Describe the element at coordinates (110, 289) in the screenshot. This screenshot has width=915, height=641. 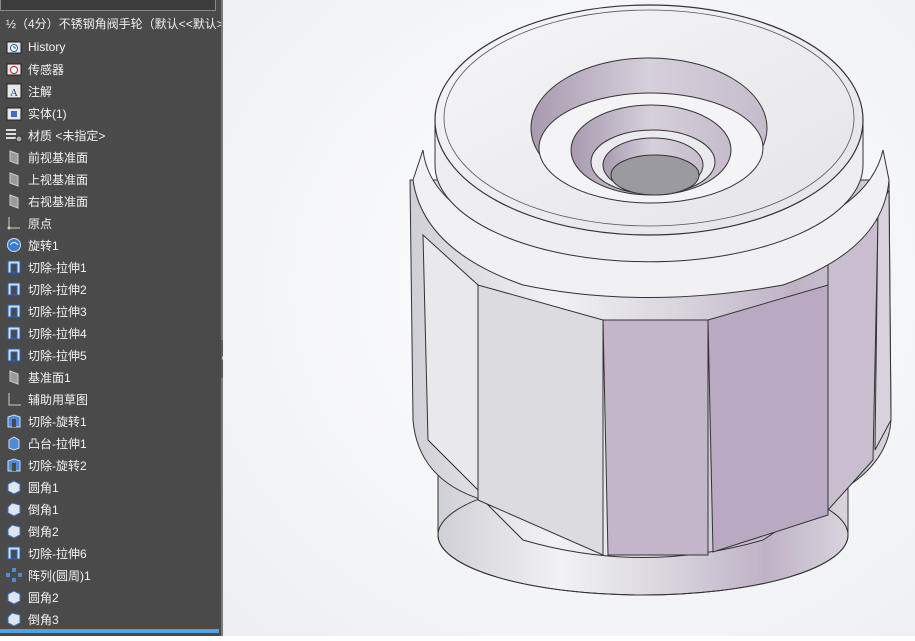
I see `tree-item: 切除-拉伸2` at that location.